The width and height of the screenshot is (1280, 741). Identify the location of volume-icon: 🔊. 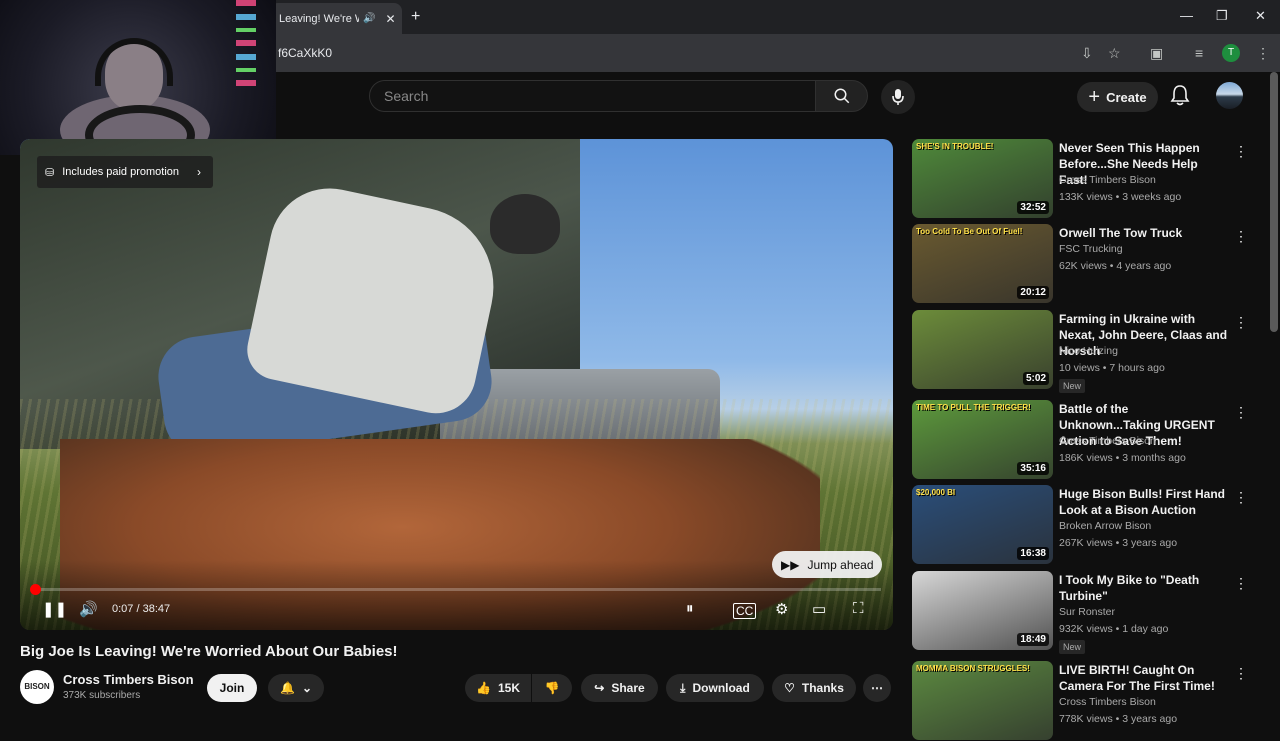
(88, 609).